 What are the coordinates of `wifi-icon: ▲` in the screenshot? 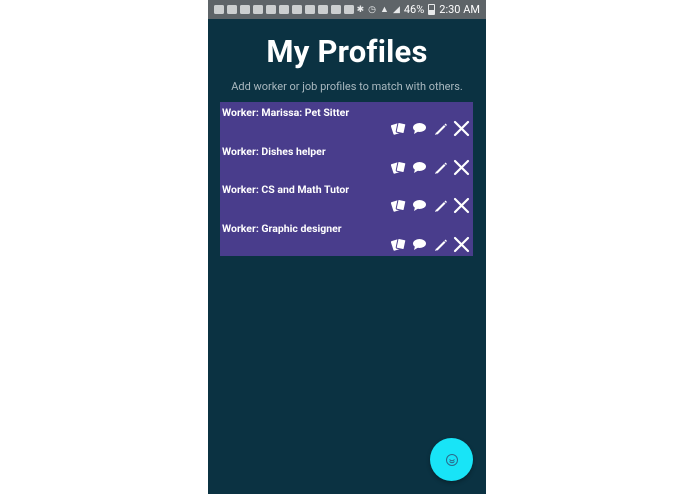 It's located at (384, 9).